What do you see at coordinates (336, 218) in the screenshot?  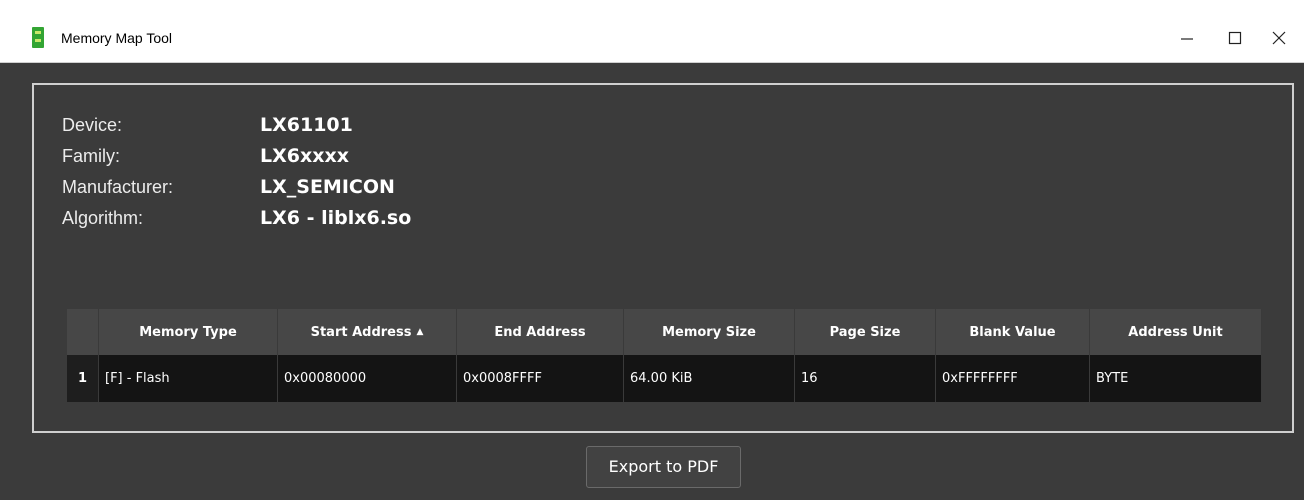 I see `algorithm-value: LX6 - liblx6.so` at bounding box center [336, 218].